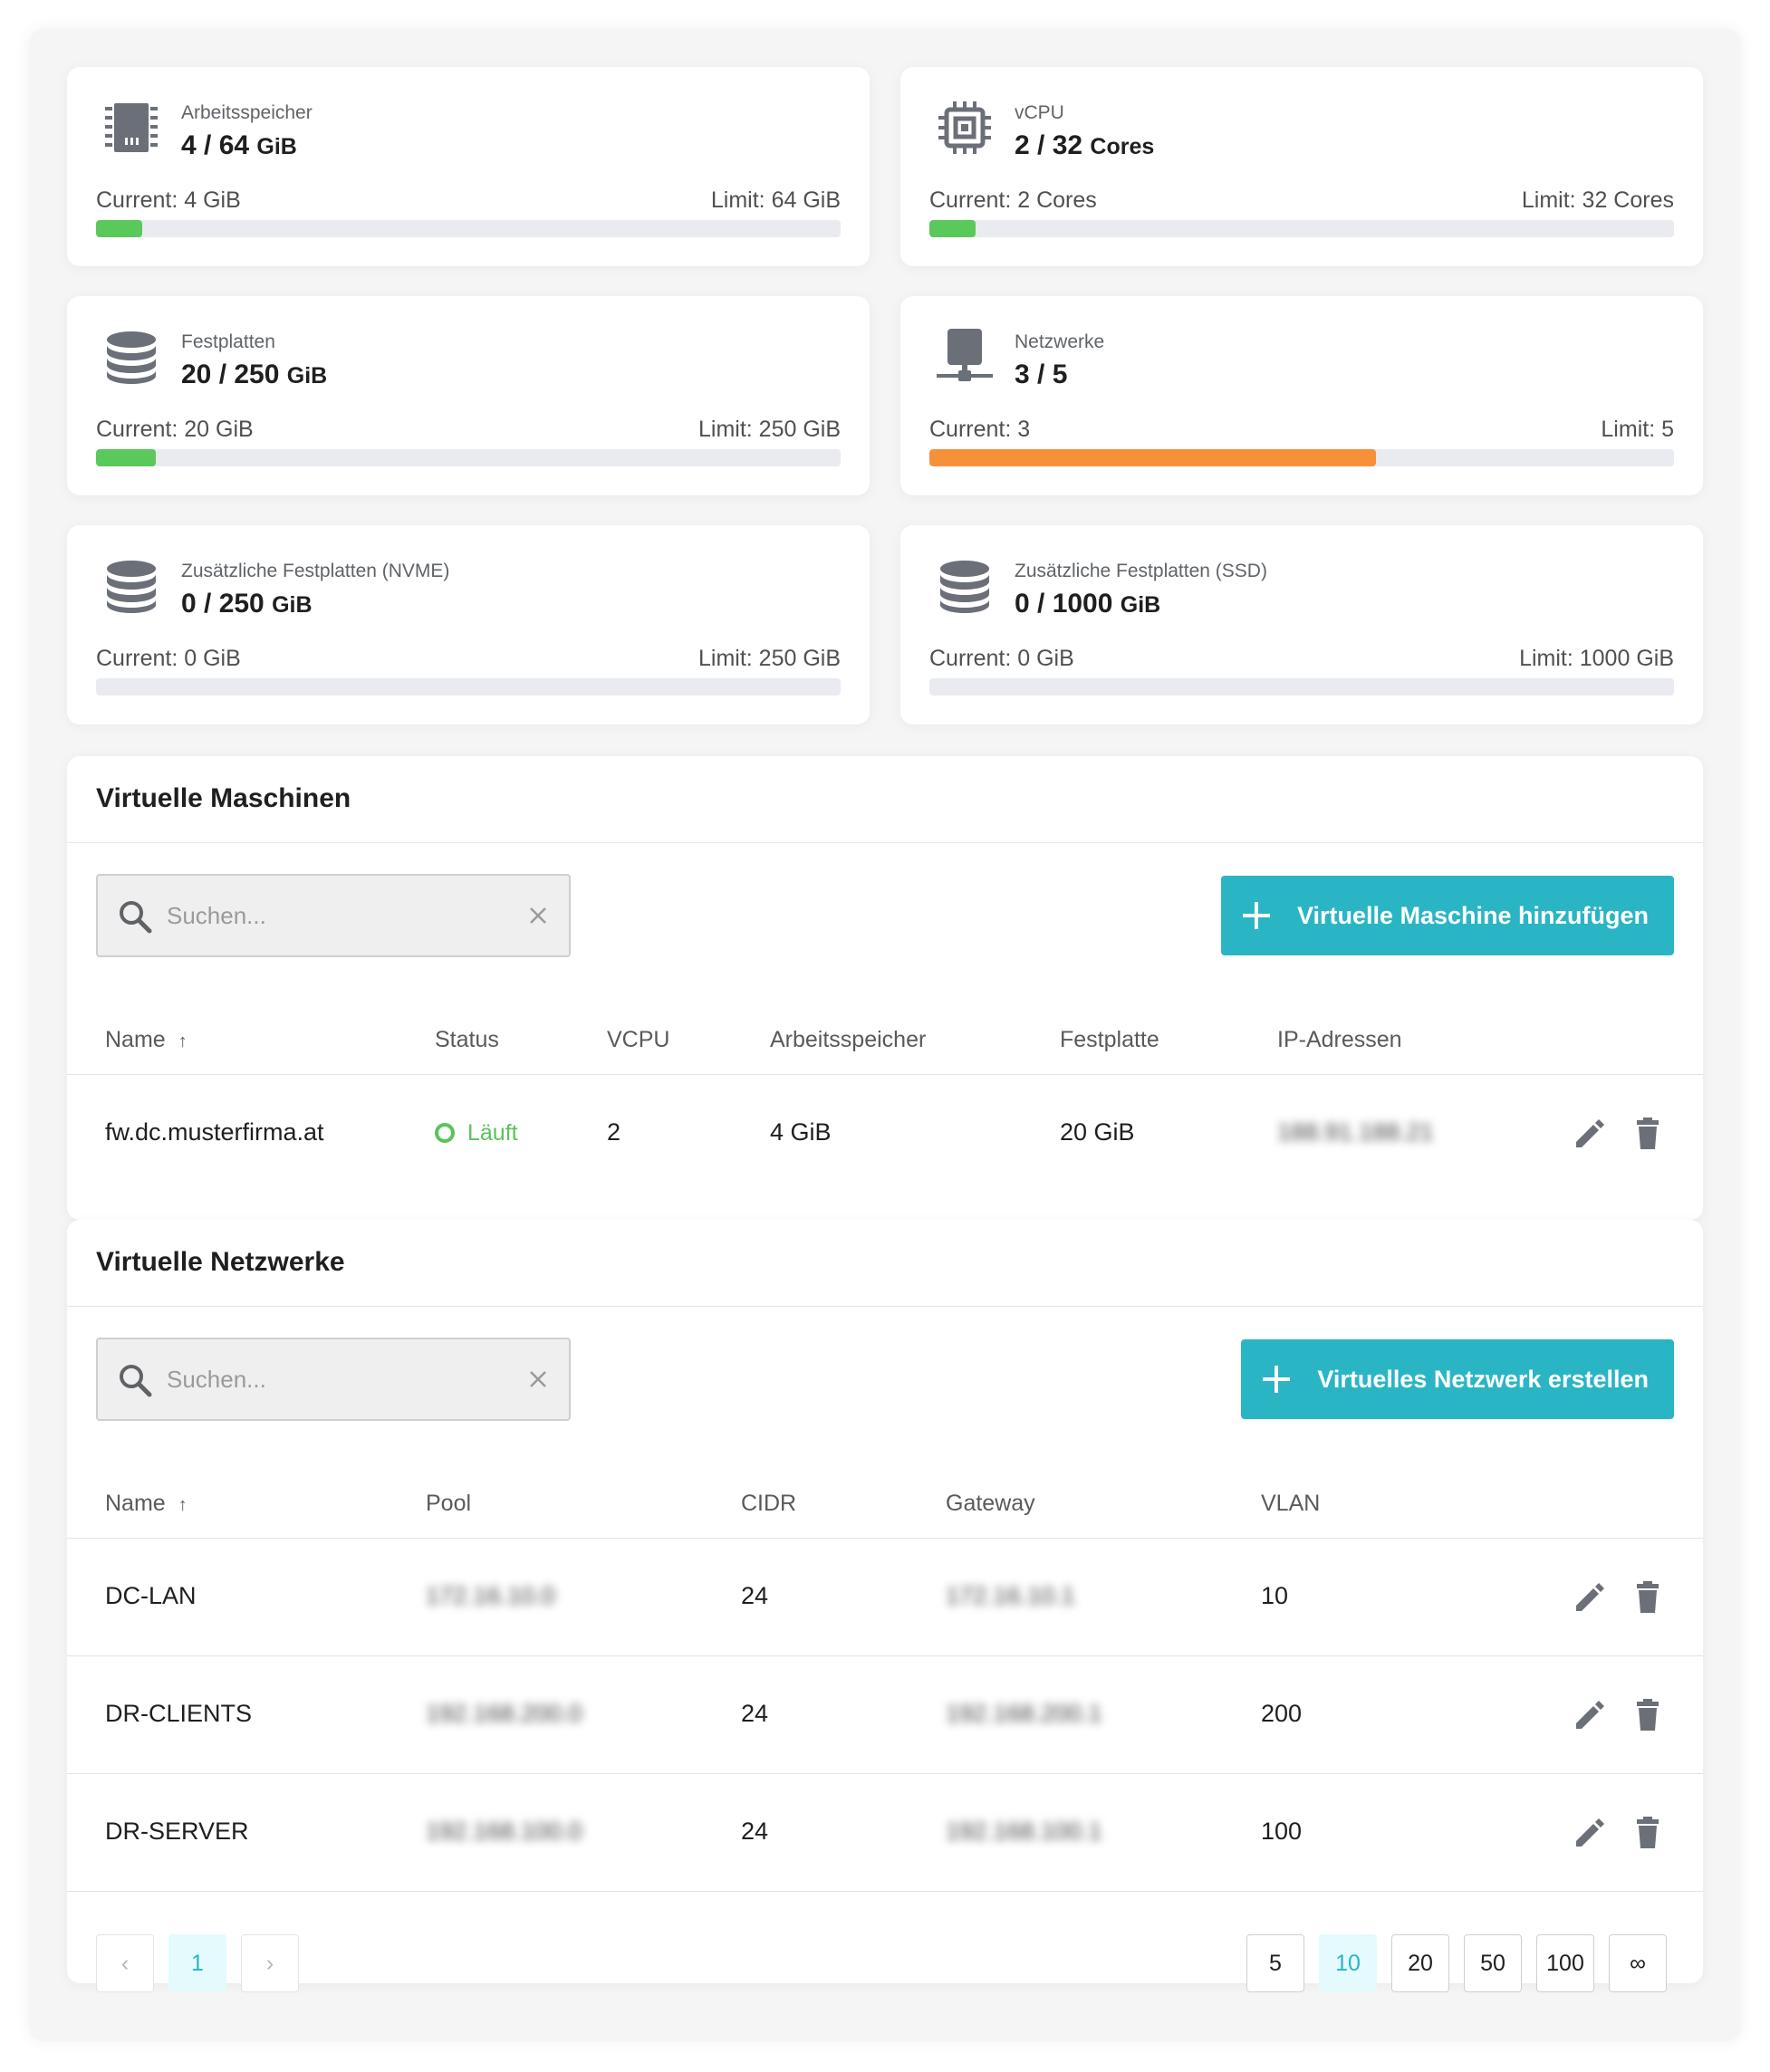 This screenshot has width=1770, height=2072. What do you see at coordinates (1638, 1963) in the screenshot?
I see `page-size-all: ∞` at bounding box center [1638, 1963].